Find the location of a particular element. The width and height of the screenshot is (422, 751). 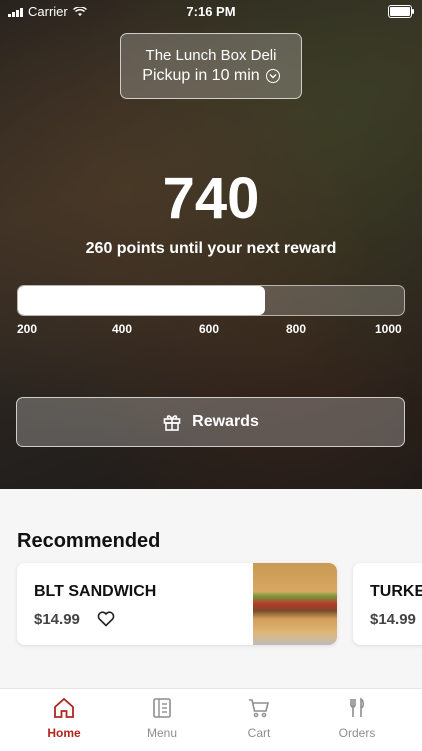

item-name: TURKE is located at coordinates (396, 591).